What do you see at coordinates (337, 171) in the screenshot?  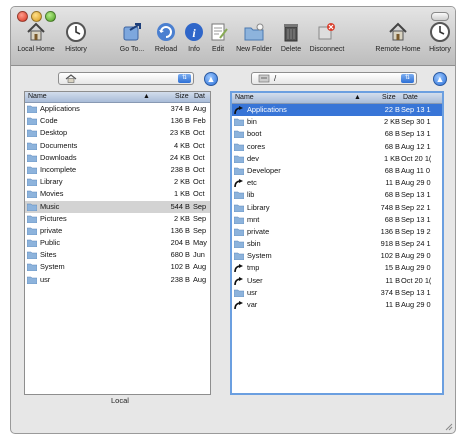 I see `file-row: Developer 68 B Aug 11 0` at bounding box center [337, 171].